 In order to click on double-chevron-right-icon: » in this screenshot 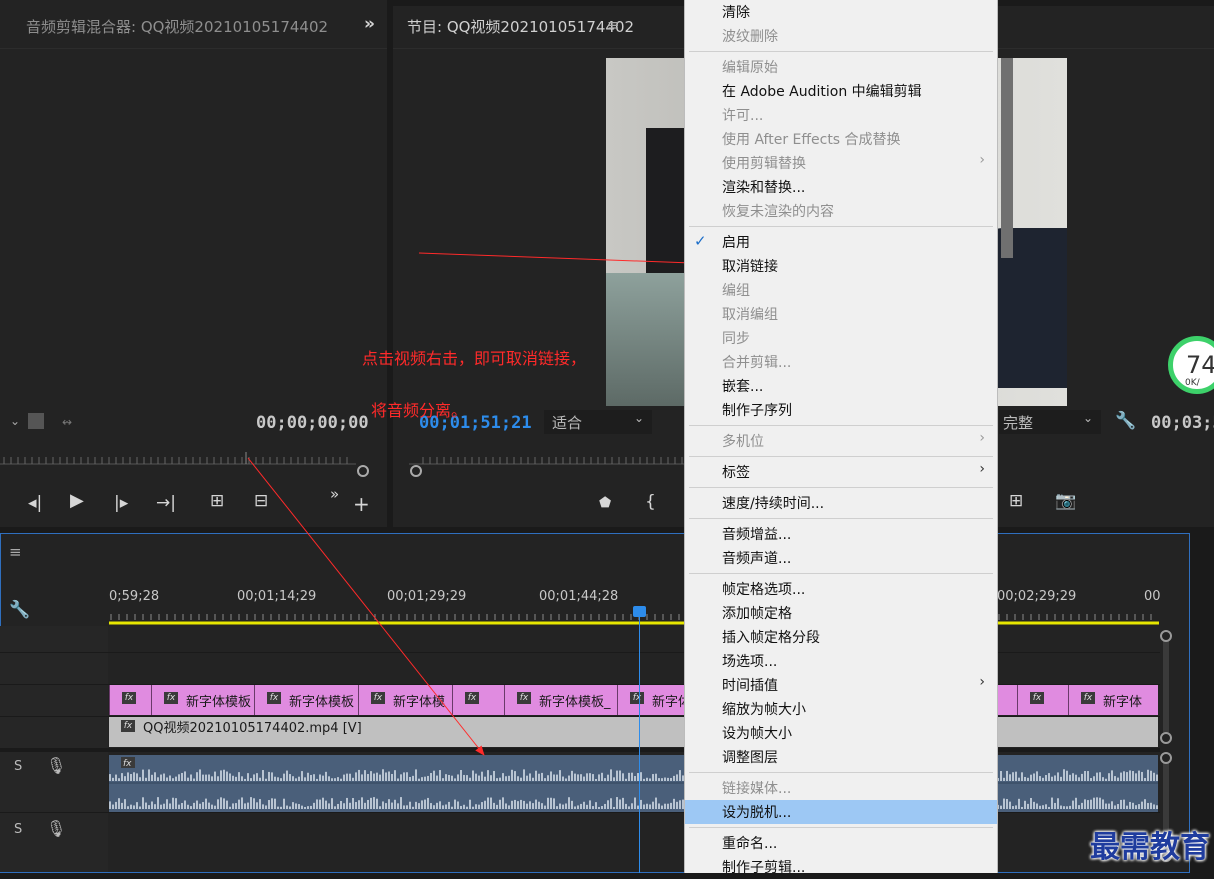, I will do `click(369, 24)`.